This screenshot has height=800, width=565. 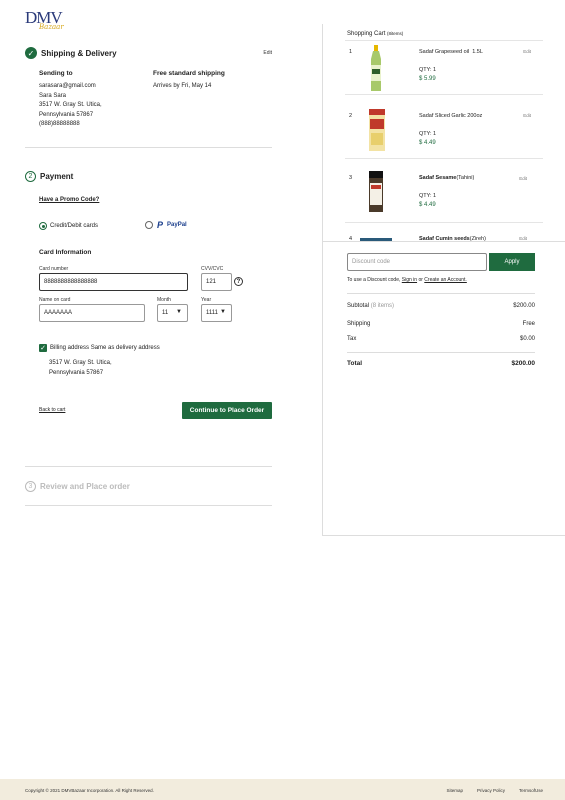 I want to click on step-number: 2, so click(x=30, y=176).